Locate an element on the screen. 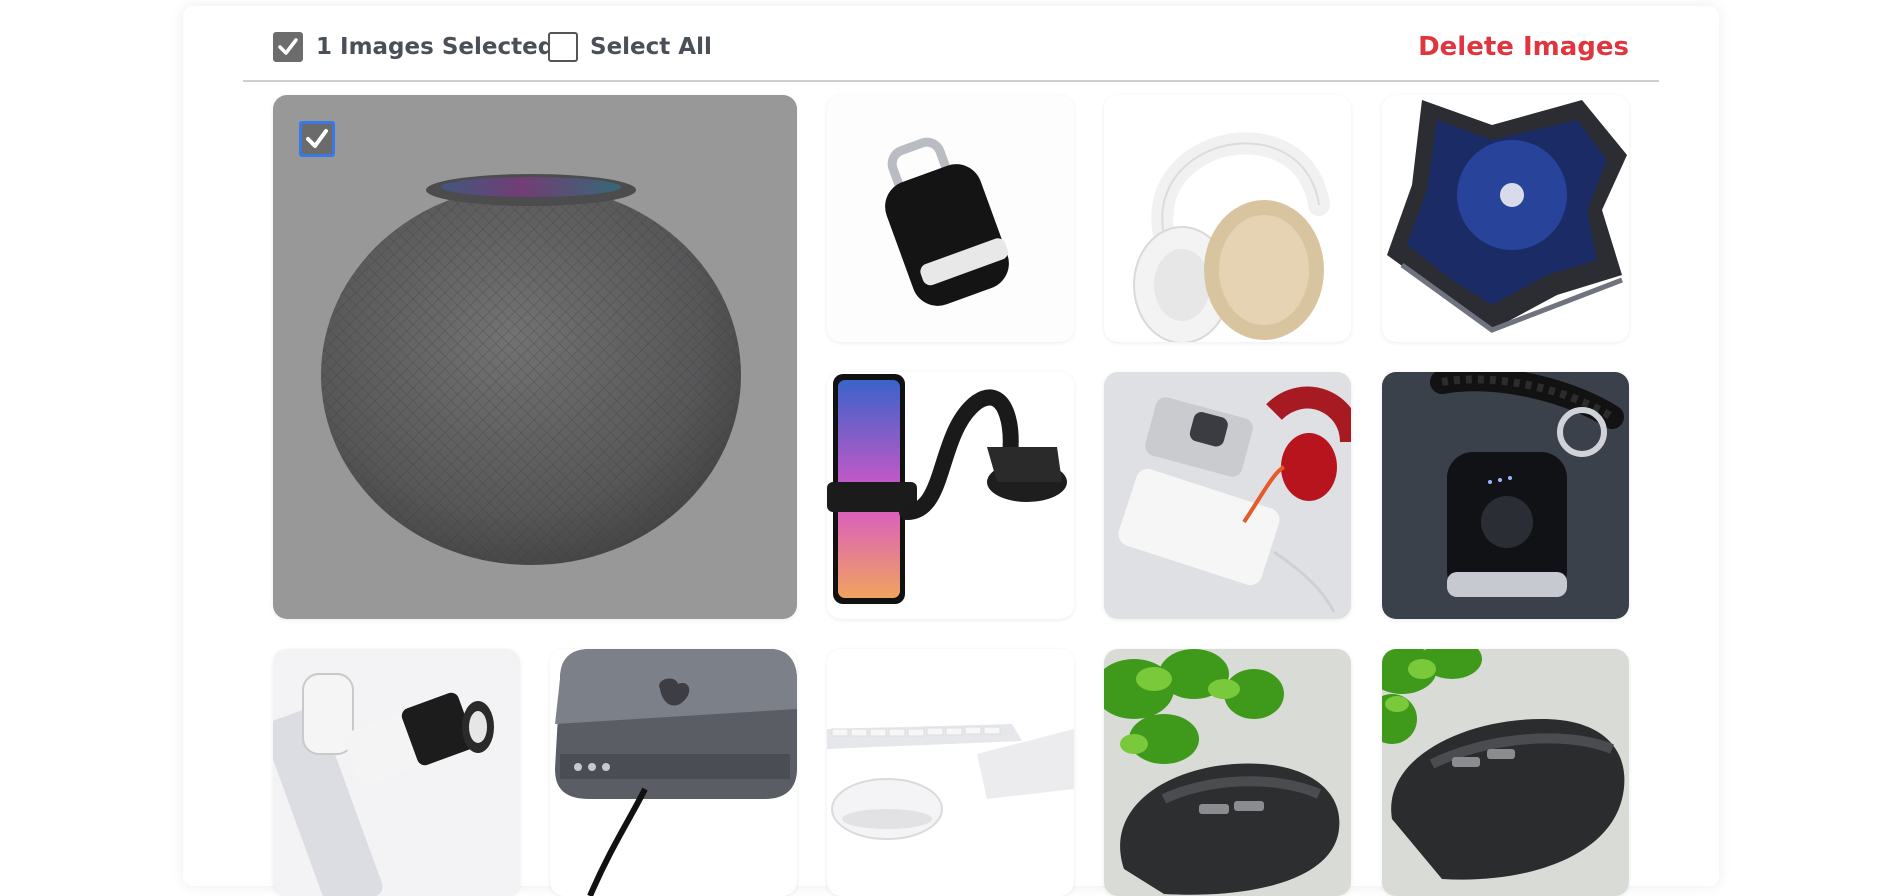 This screenshot has height=896, width=1881. gallery-image-power-bank-with-headphones is located at coordinates (1227, 495).